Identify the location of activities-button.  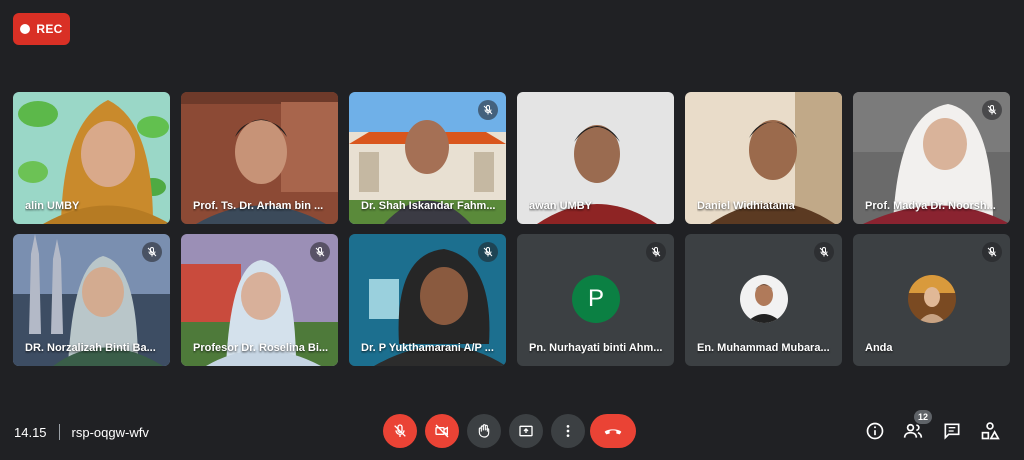
(990, 431).